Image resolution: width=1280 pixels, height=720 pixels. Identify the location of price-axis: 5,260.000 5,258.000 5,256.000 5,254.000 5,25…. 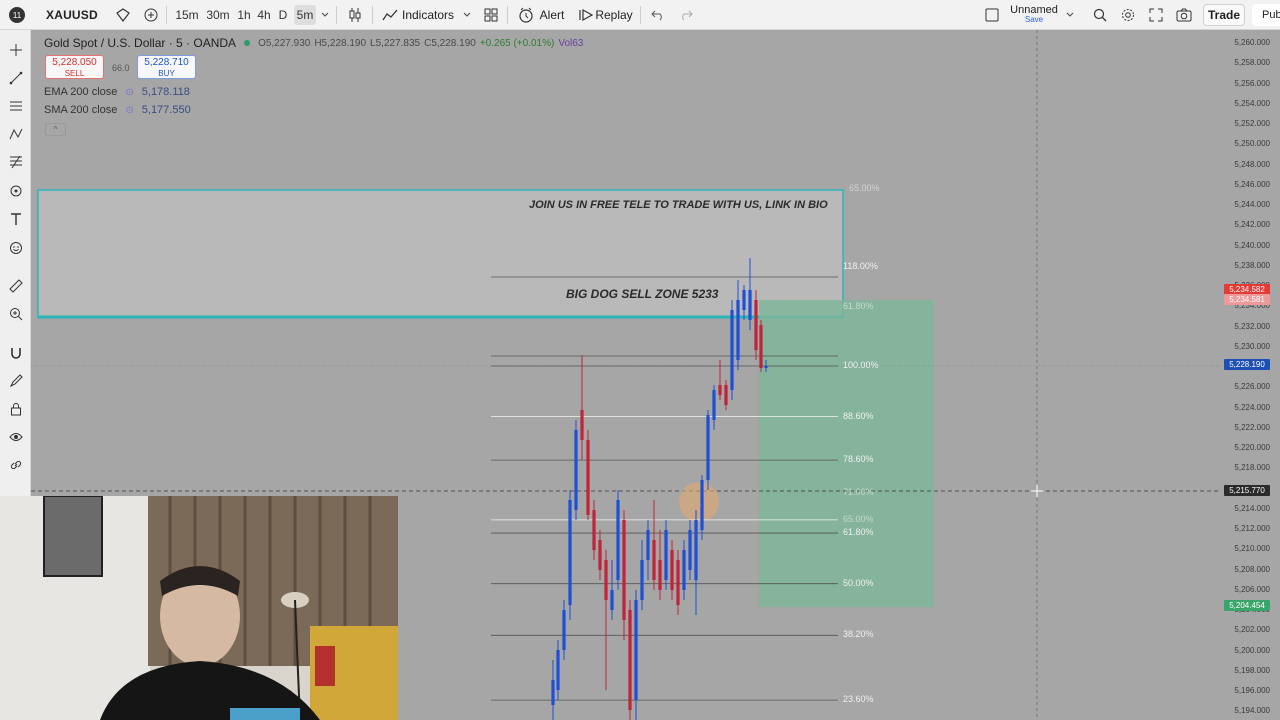
(1250, 375).